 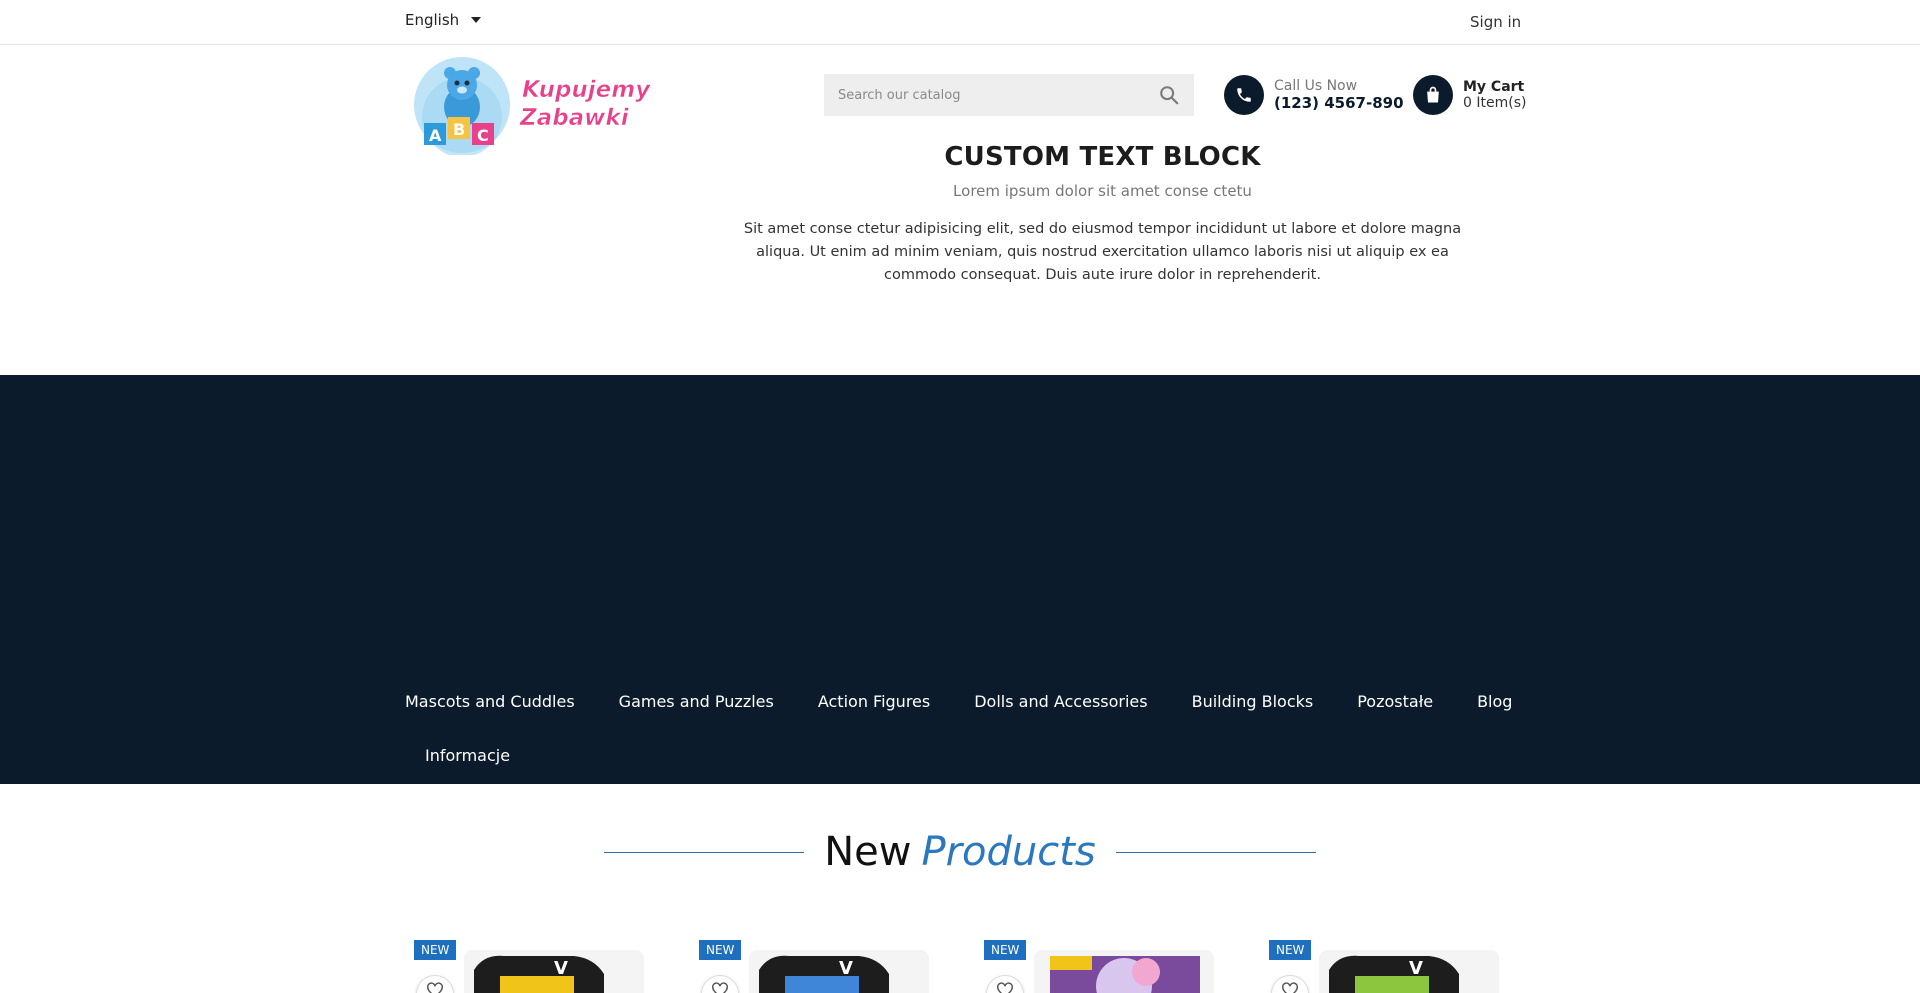 What do you see at coordinates (1253, 701) in the screenshot?
I see `nav-item-building-blocks: Building Blocks` at bounding box center [1253, 701].